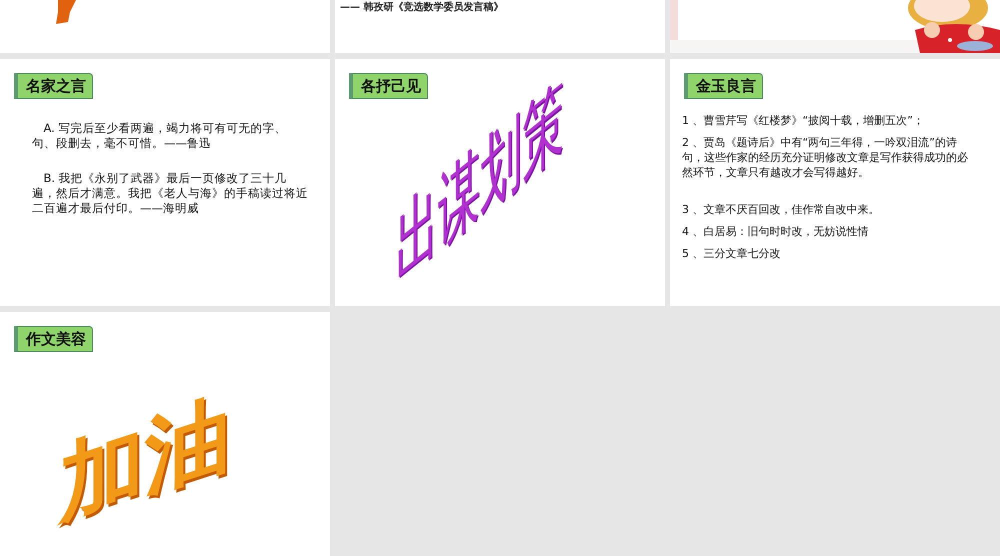  I want to click on saying-item: 5 、三分文章七分改, so click(732, 253).